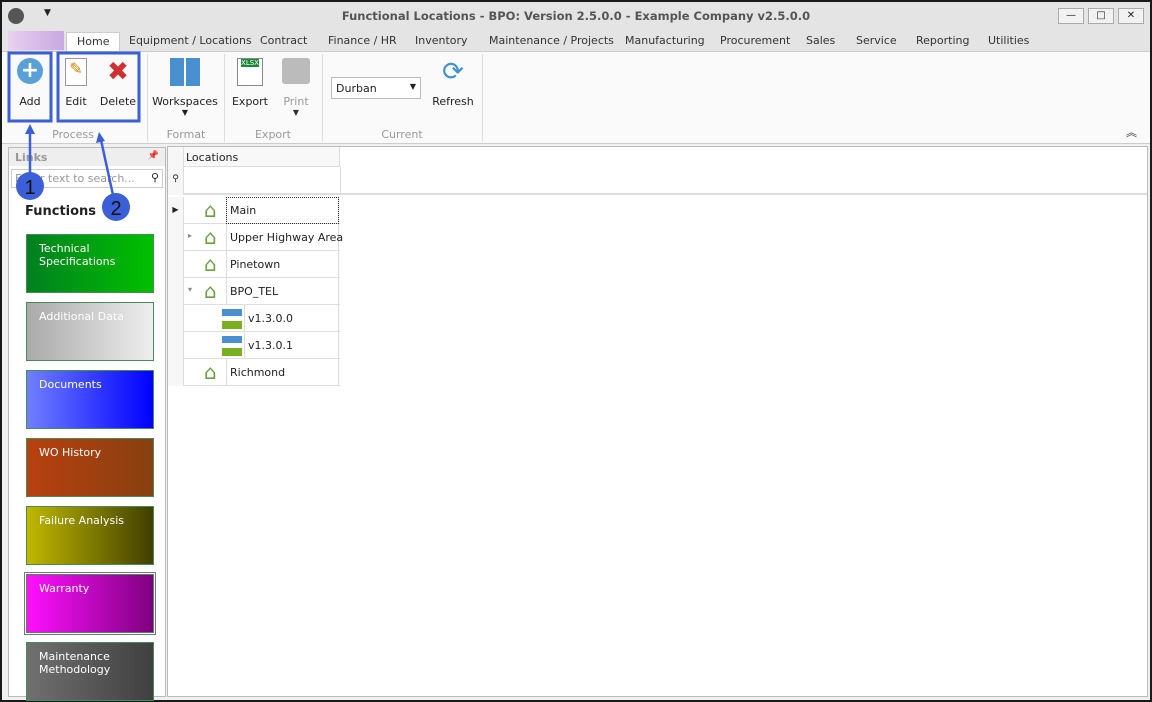  What do you see at coordinates (30, 87) in the screenshot?
I see `annotation-box-add` at bounding box center [30, 87].